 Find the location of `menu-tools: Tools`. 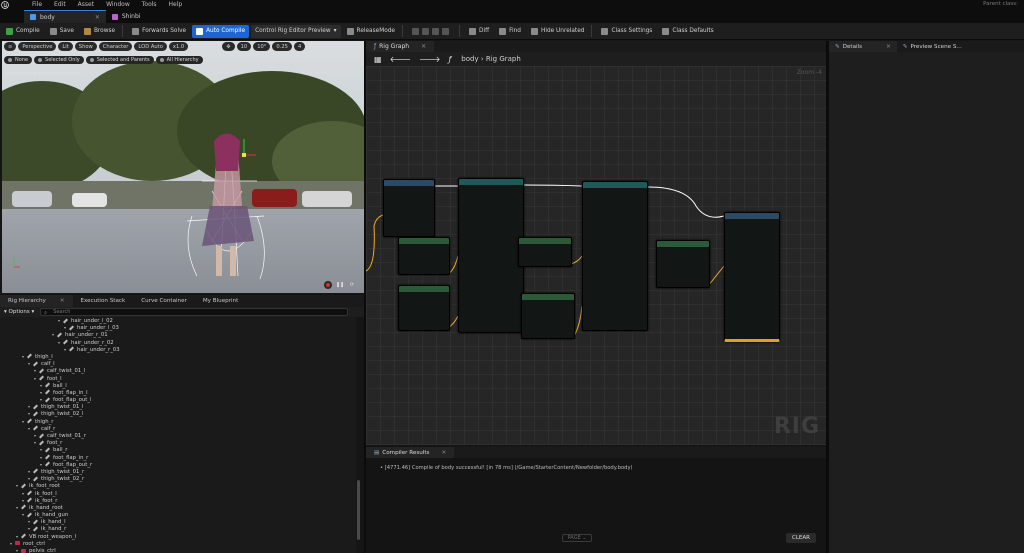

menu-tools: Tools is located at coordinates (149, 5).